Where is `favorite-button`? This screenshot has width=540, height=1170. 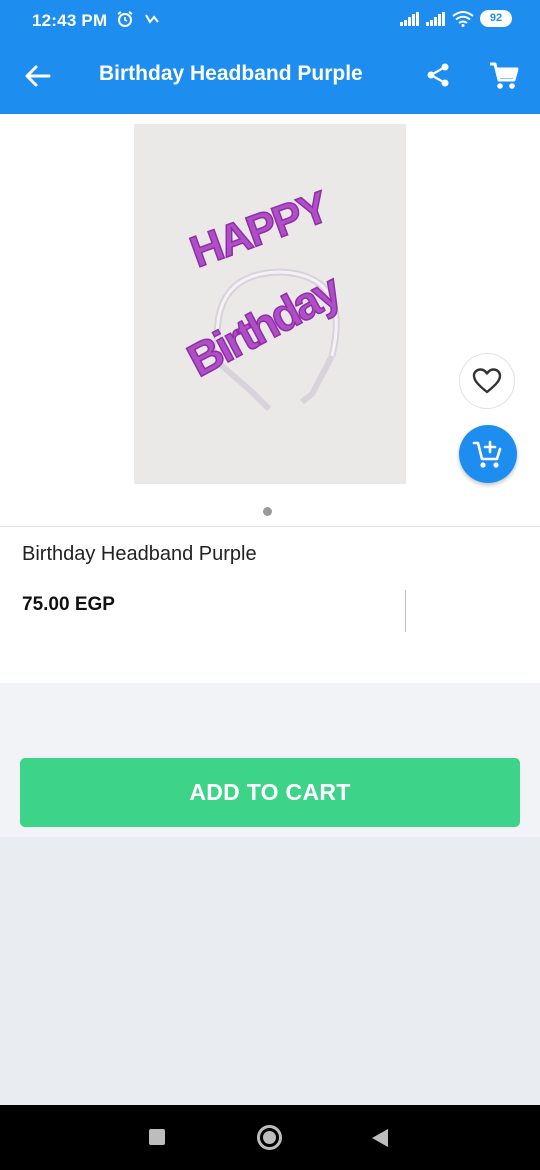
favorite-button is located at coordinates (487, 381).